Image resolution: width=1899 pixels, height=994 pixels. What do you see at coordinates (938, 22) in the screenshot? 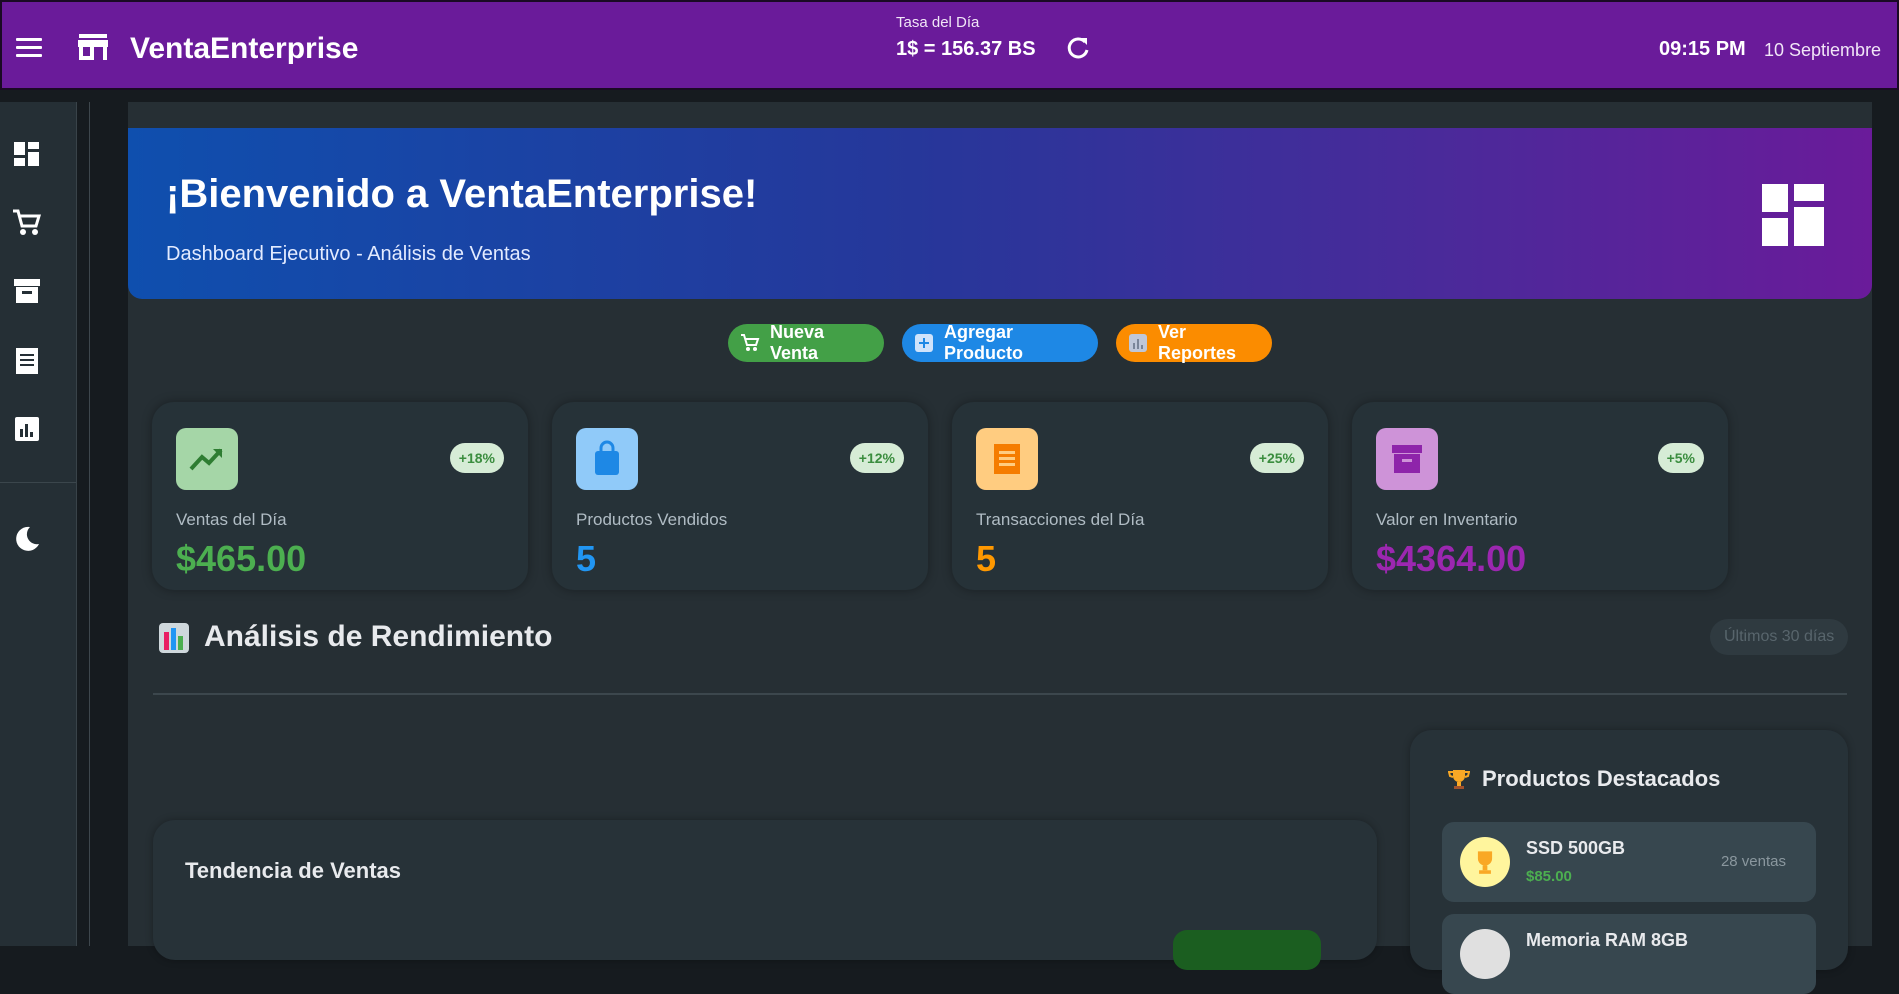
I see `exchange-rate-label: Tasa del Día` at bounding box center [938, 22].